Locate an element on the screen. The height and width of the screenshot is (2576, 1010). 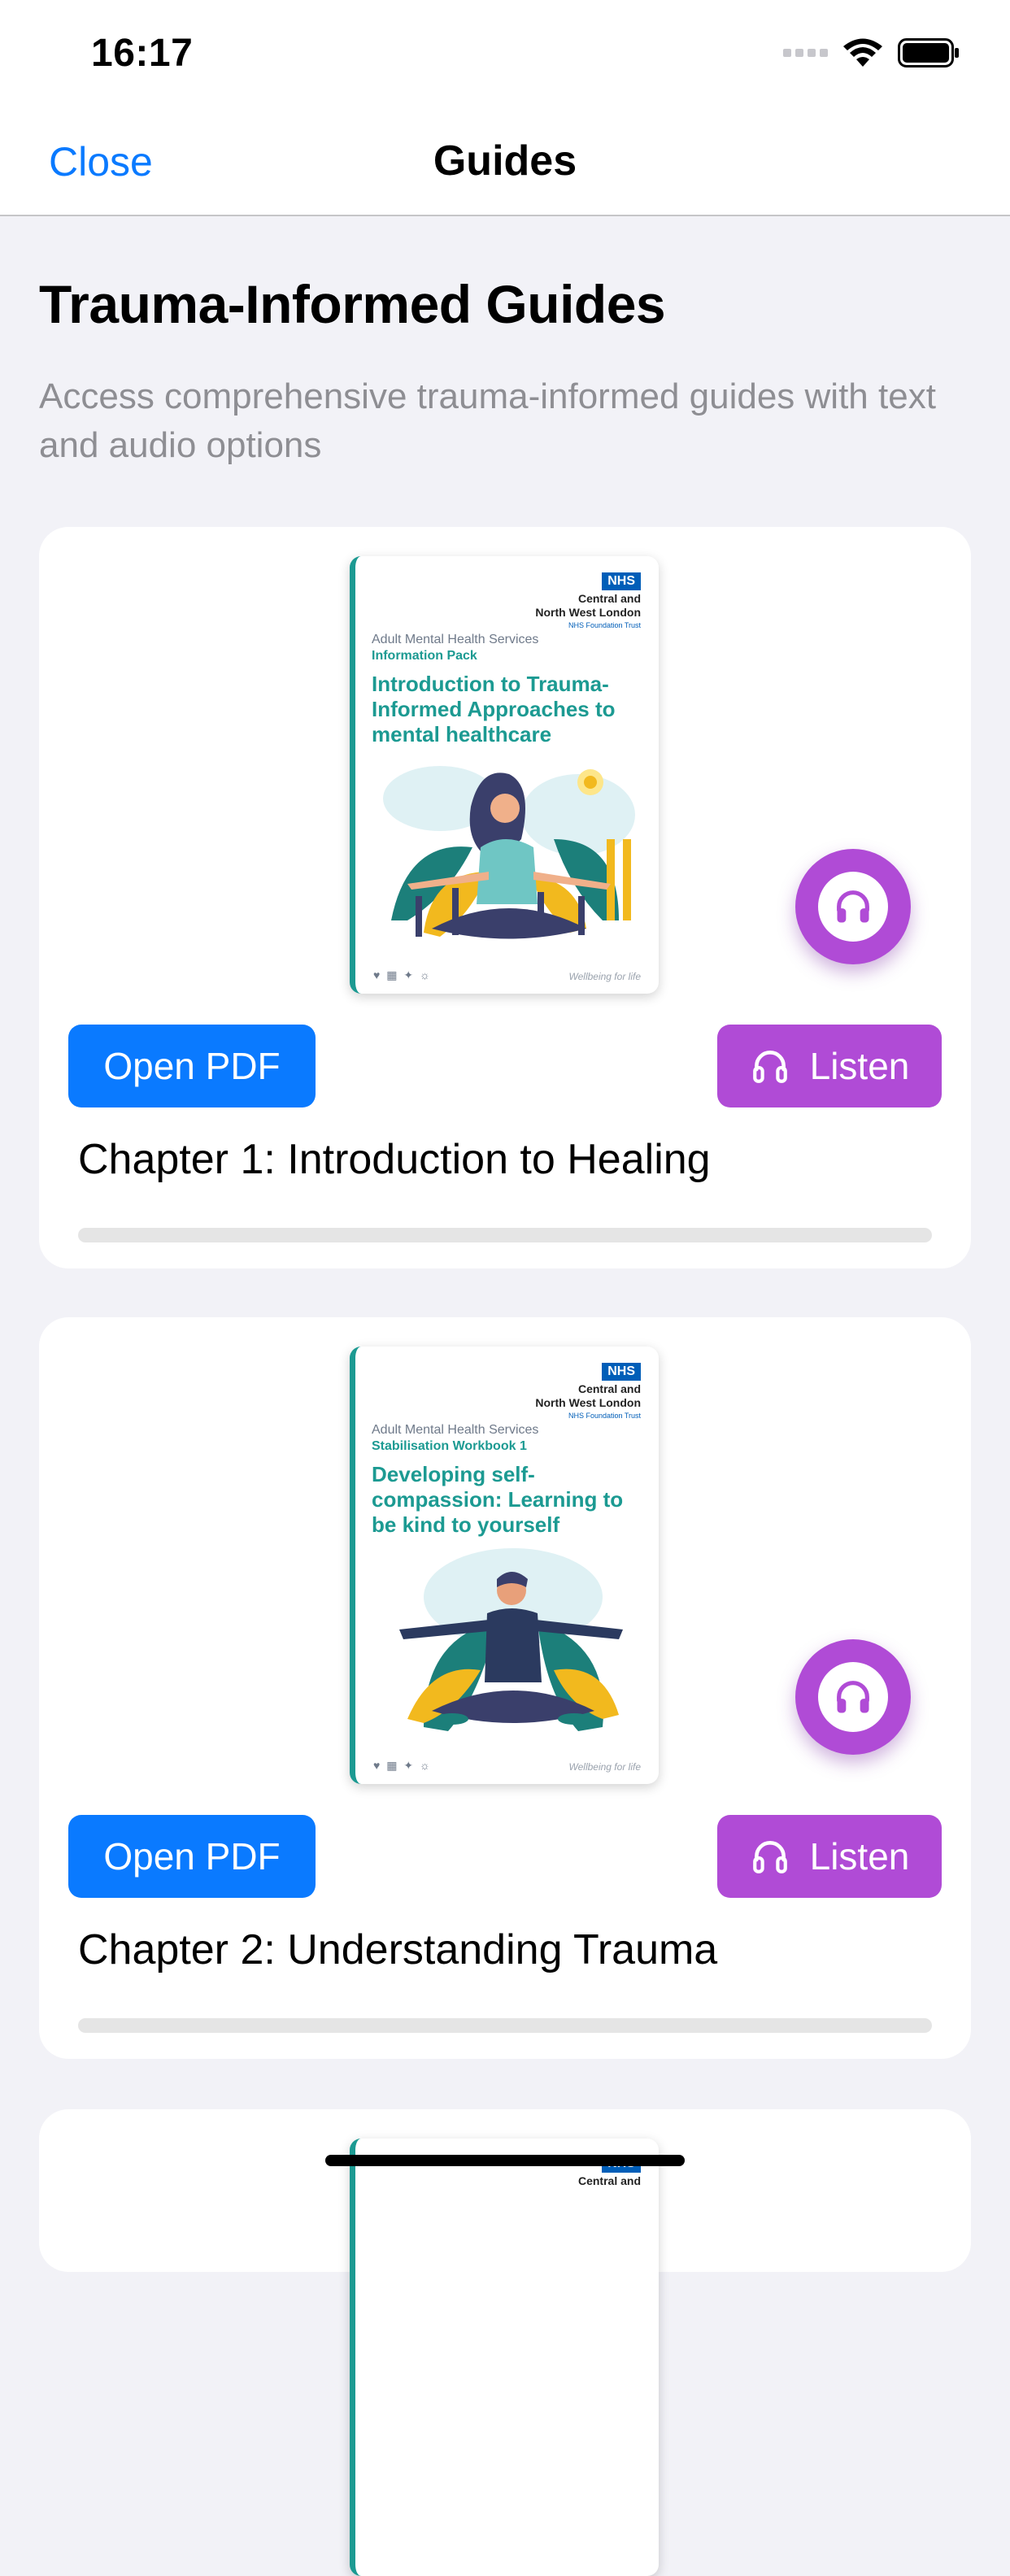
home-indicator is located at coordinates (505, 2161).